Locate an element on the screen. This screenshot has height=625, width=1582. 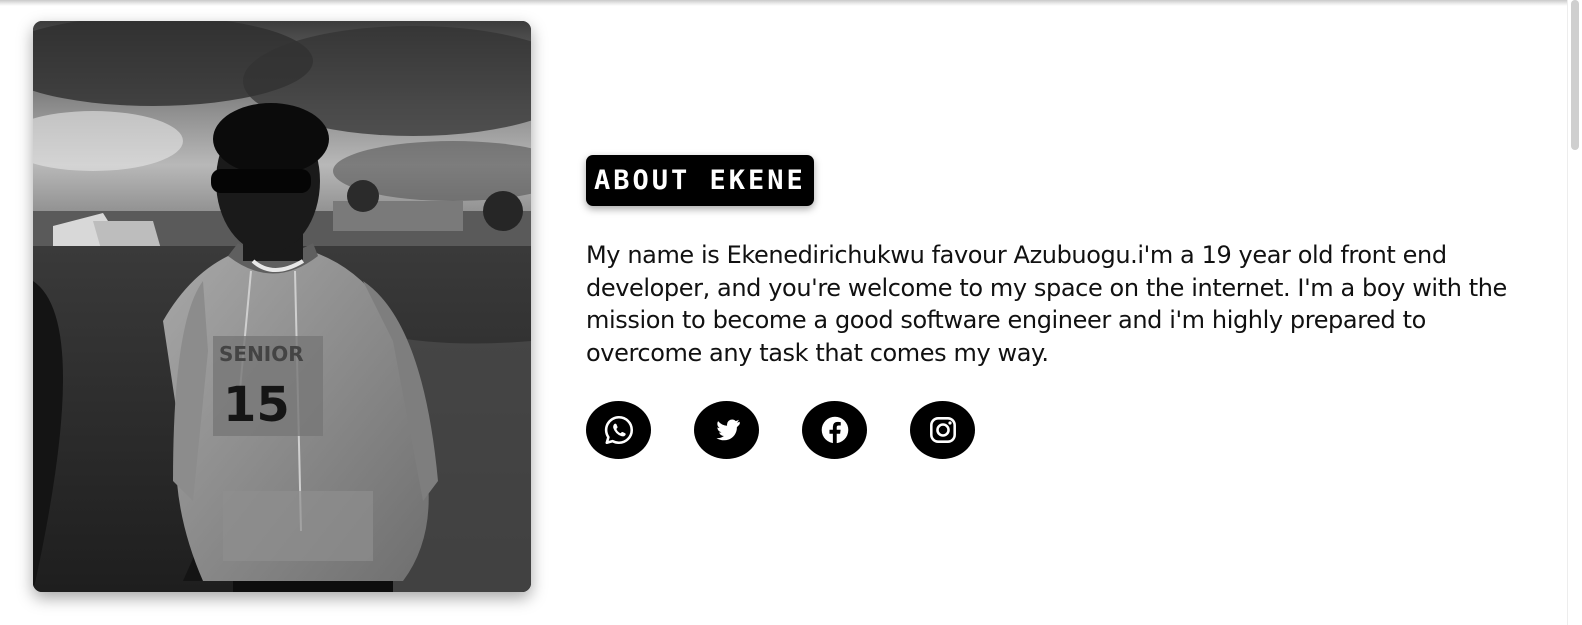
whatsapp-link is located at coordinates (618, 430).